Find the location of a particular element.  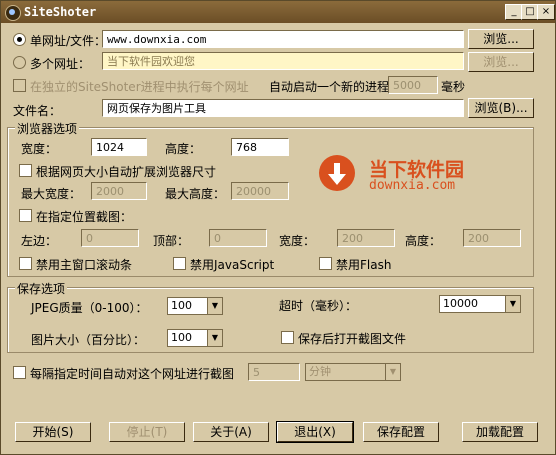

image-size-label: 图片大小（百分比）： is located at coordinates (88, 340).